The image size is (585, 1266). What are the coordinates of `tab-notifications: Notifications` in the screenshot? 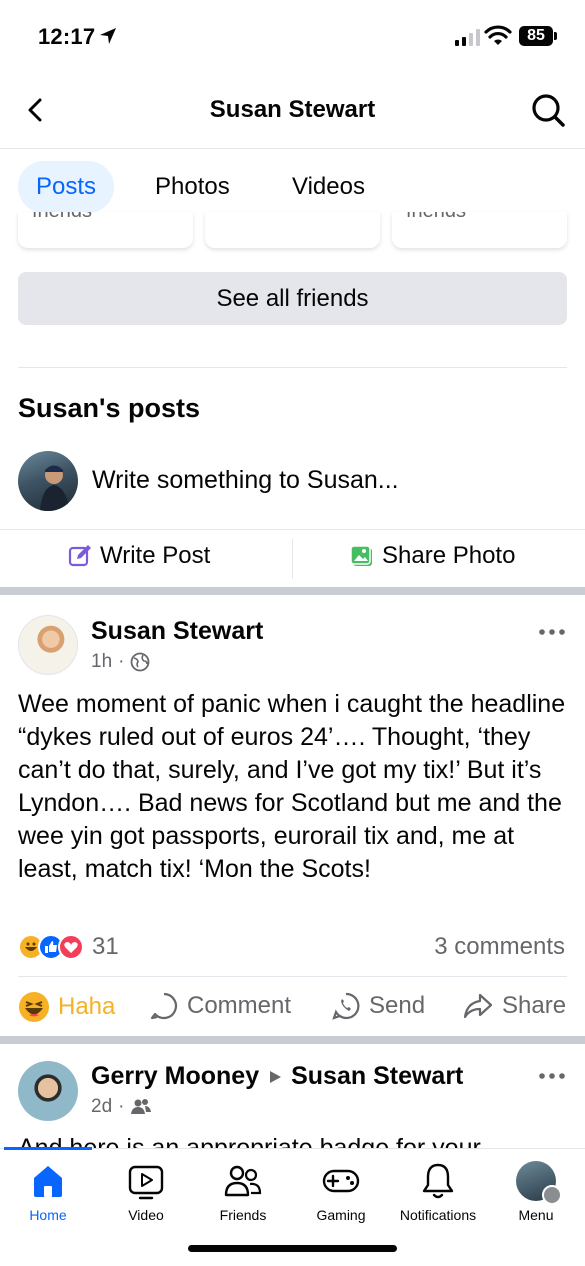 It's located at (438, 1192).